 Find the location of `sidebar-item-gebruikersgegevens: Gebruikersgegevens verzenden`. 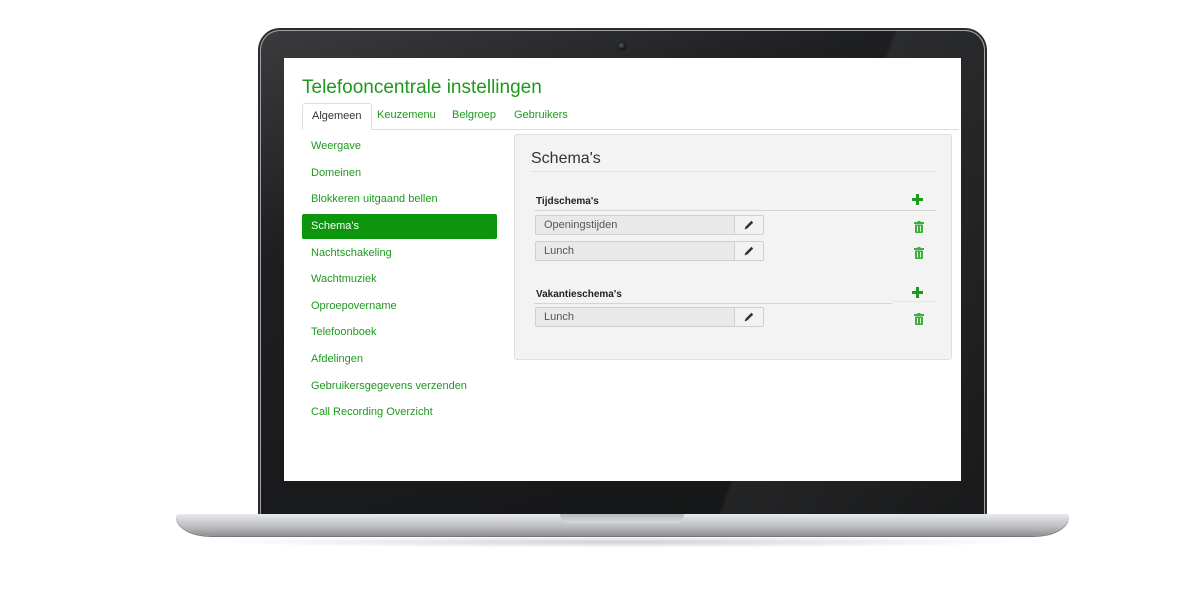

sidebar-item-gebruikersgegevens: Gebruikersgegevens verzenden is located at coordinates (399, 386).